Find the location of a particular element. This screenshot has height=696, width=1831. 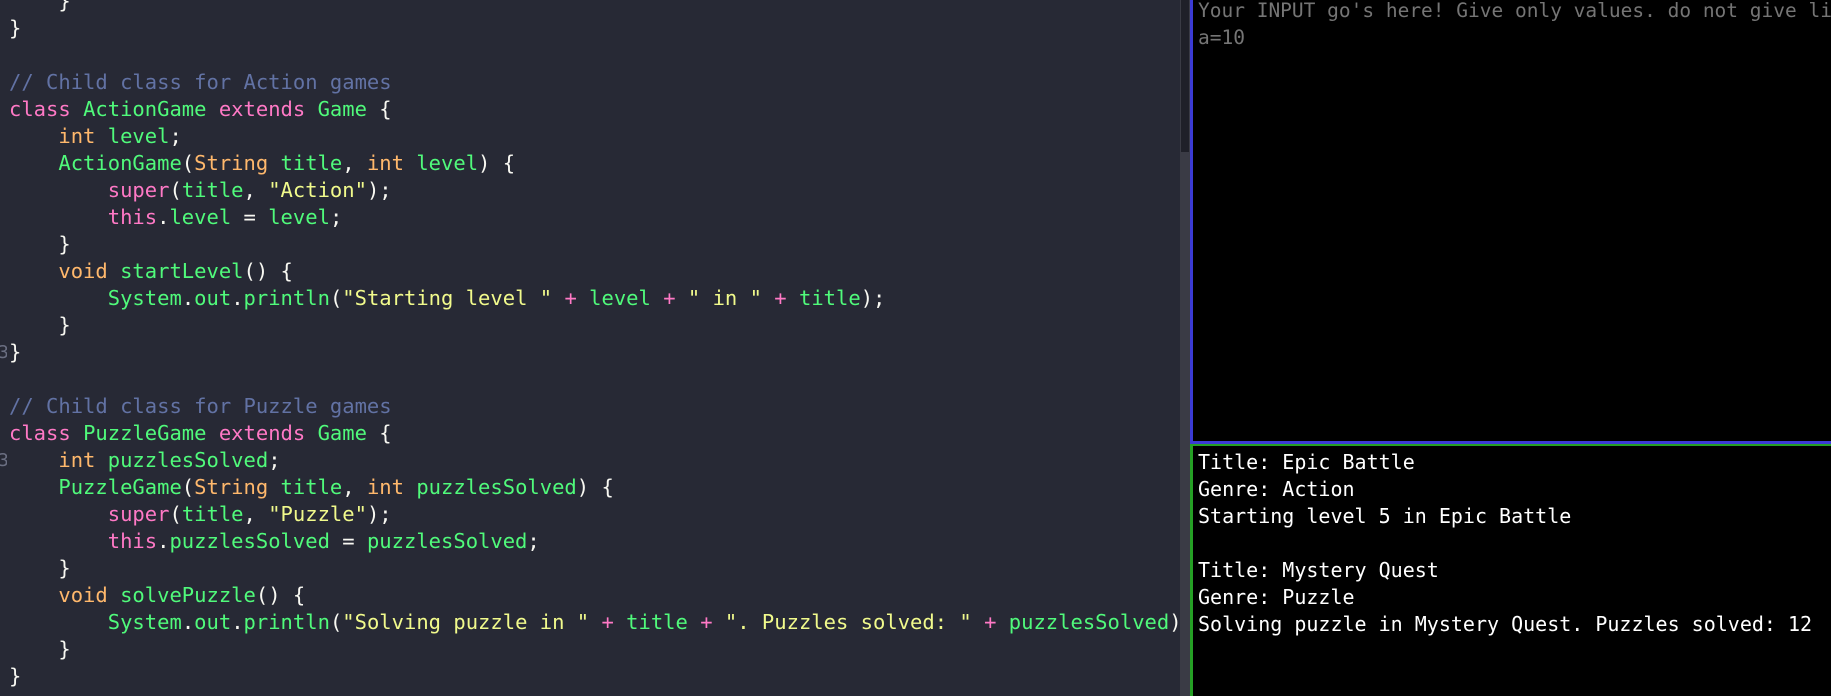

editor-scrollbar is located at coordinates (1185, 348).